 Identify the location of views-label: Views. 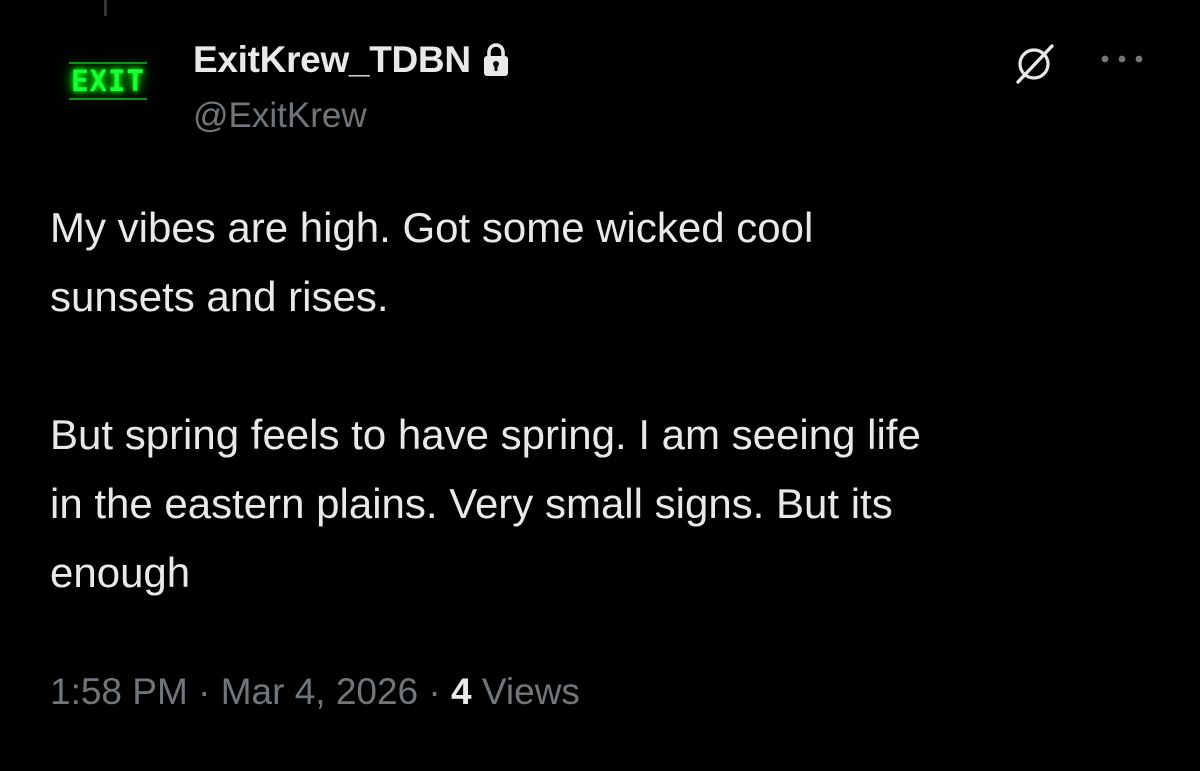
(531, 691).